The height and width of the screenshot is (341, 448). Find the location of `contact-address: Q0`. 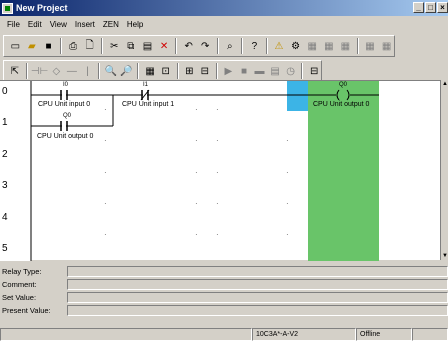

contact-address: Q0 is located at coordinates (67, 116).